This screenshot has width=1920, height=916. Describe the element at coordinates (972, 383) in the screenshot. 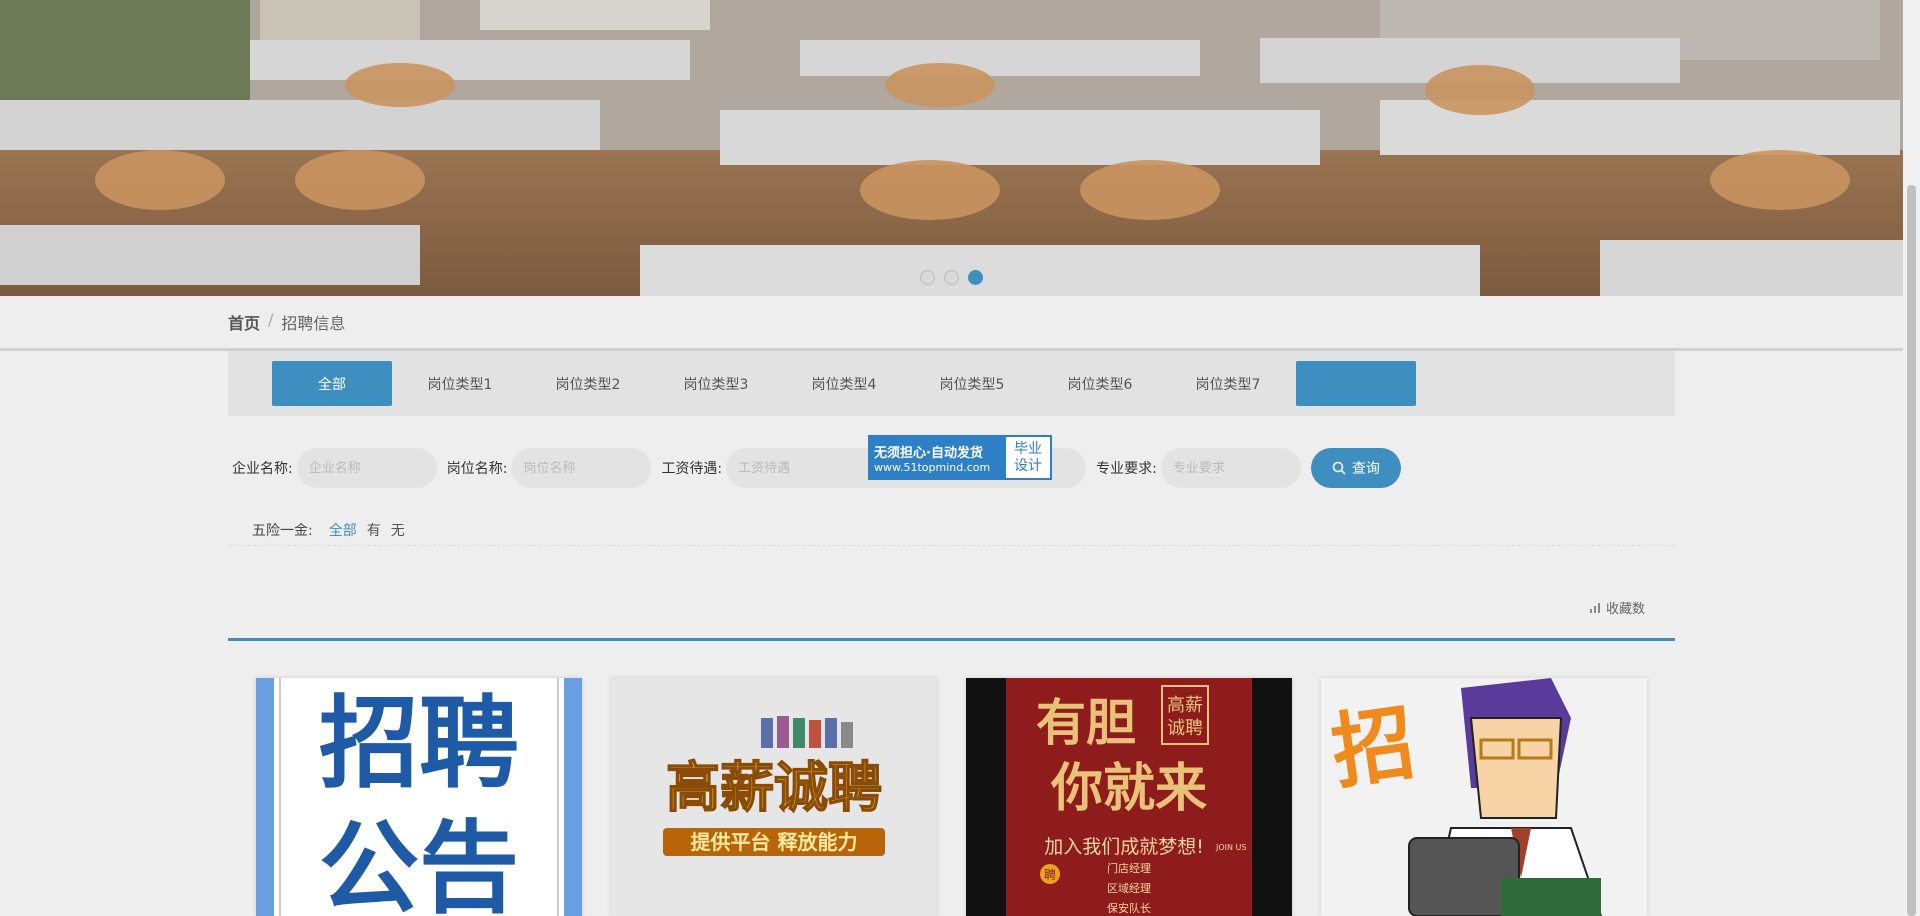

I see `tab-type-5: 岗位类型5` at that location.